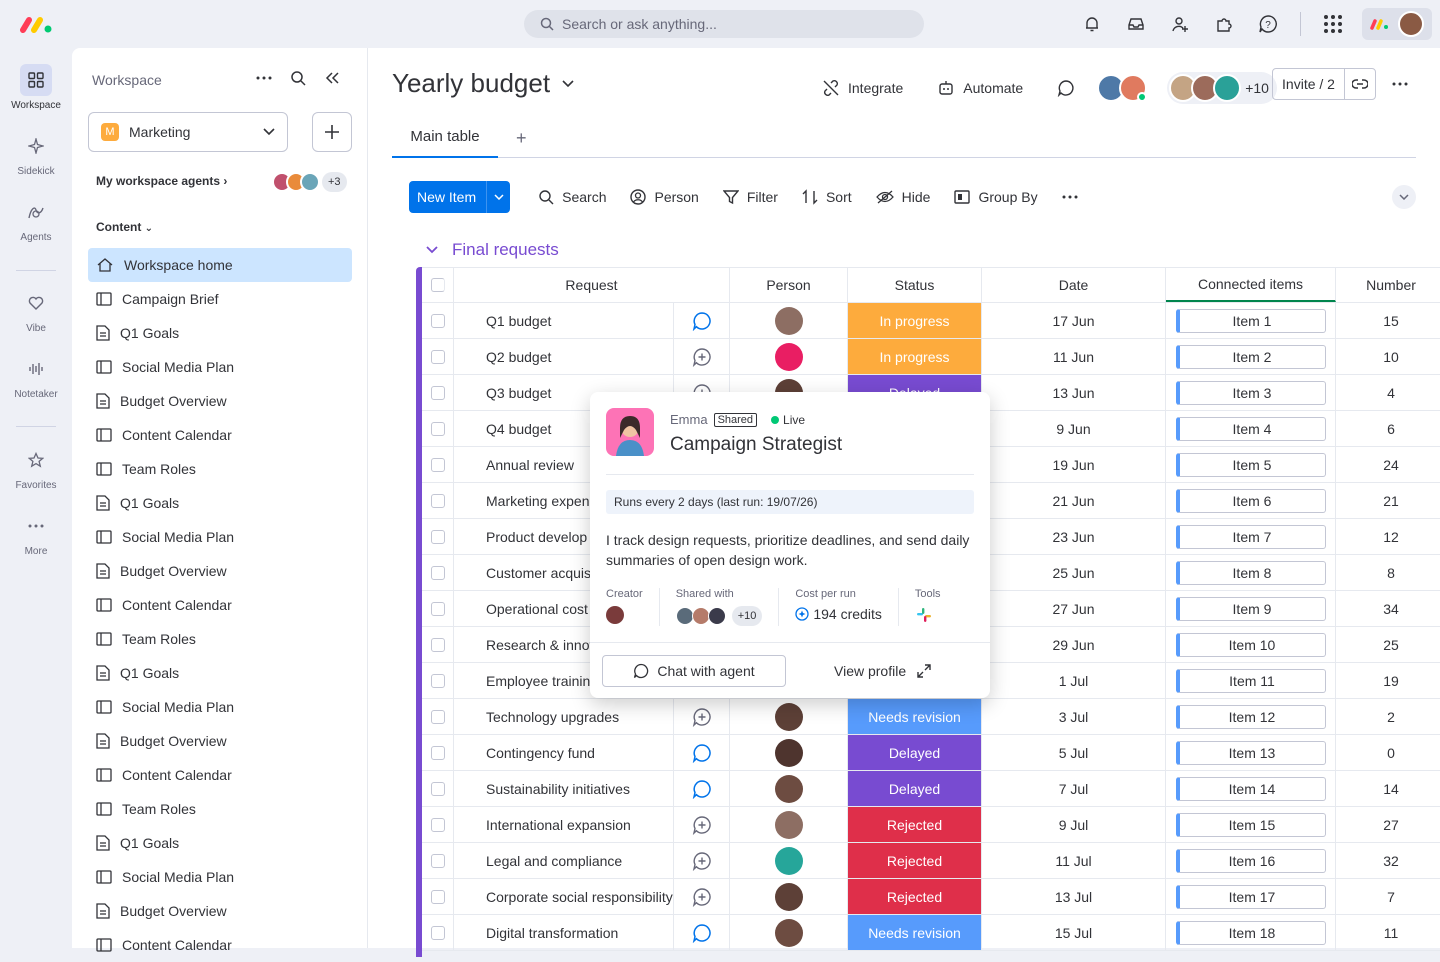  Describe the element at coordinates (1388, 356) in the screenshot. I see `number-cell: 10` at that location.